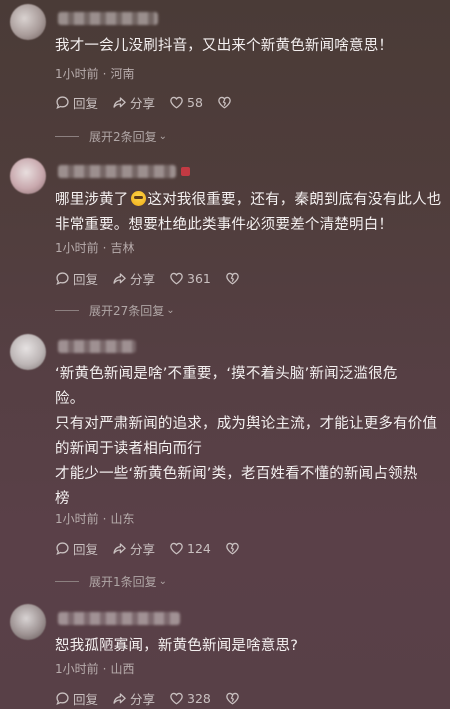 This screenshot has width=450, height=709. Describe the element at coordinates (127, 311) in the screenshot. I see `expand-replies-label: 展开27条回复` at that location.